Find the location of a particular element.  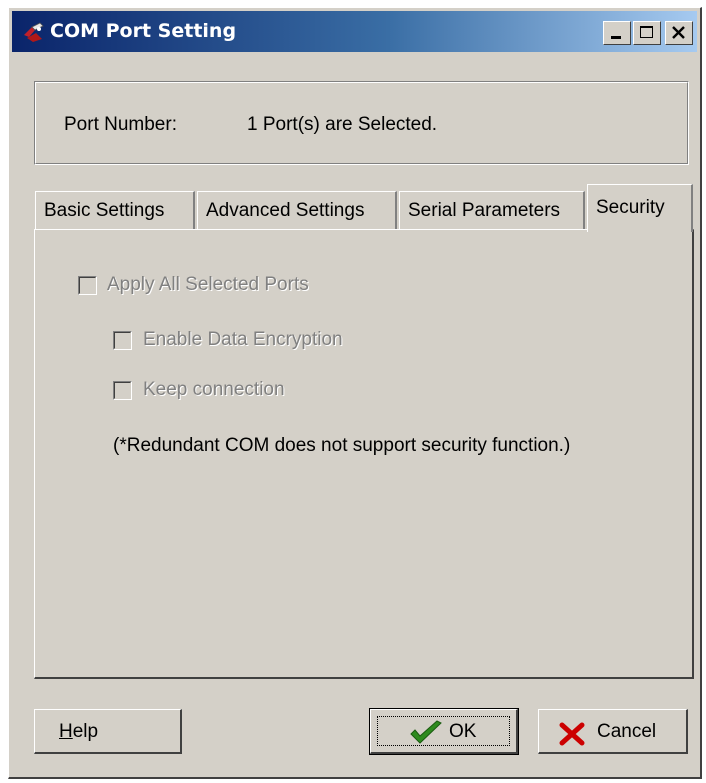

tab-label: Serial Parameters is located at coordinates (484, 210).